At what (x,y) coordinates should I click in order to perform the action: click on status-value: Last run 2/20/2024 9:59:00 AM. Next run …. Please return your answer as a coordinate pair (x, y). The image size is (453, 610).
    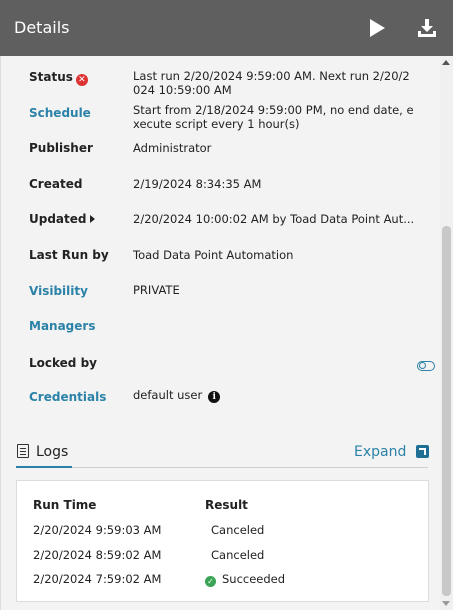
    Looking at the image, I should click on (271, 83).